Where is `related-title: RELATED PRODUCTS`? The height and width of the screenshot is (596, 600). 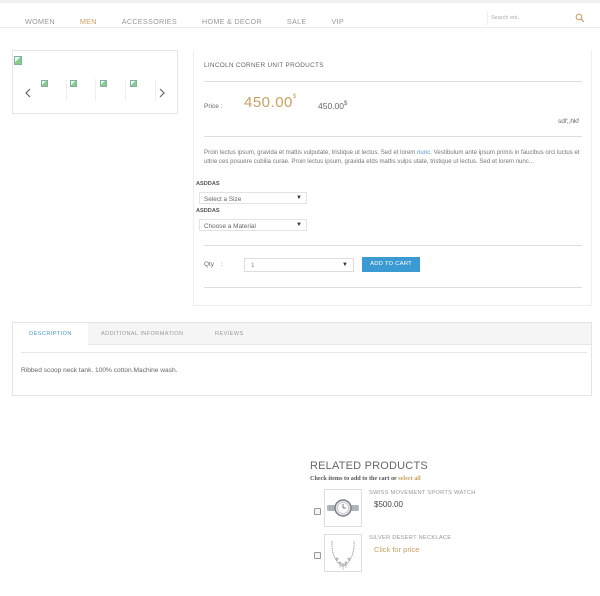
related-title: RELATED PRODUCTS is located at coordinates (369, 466).